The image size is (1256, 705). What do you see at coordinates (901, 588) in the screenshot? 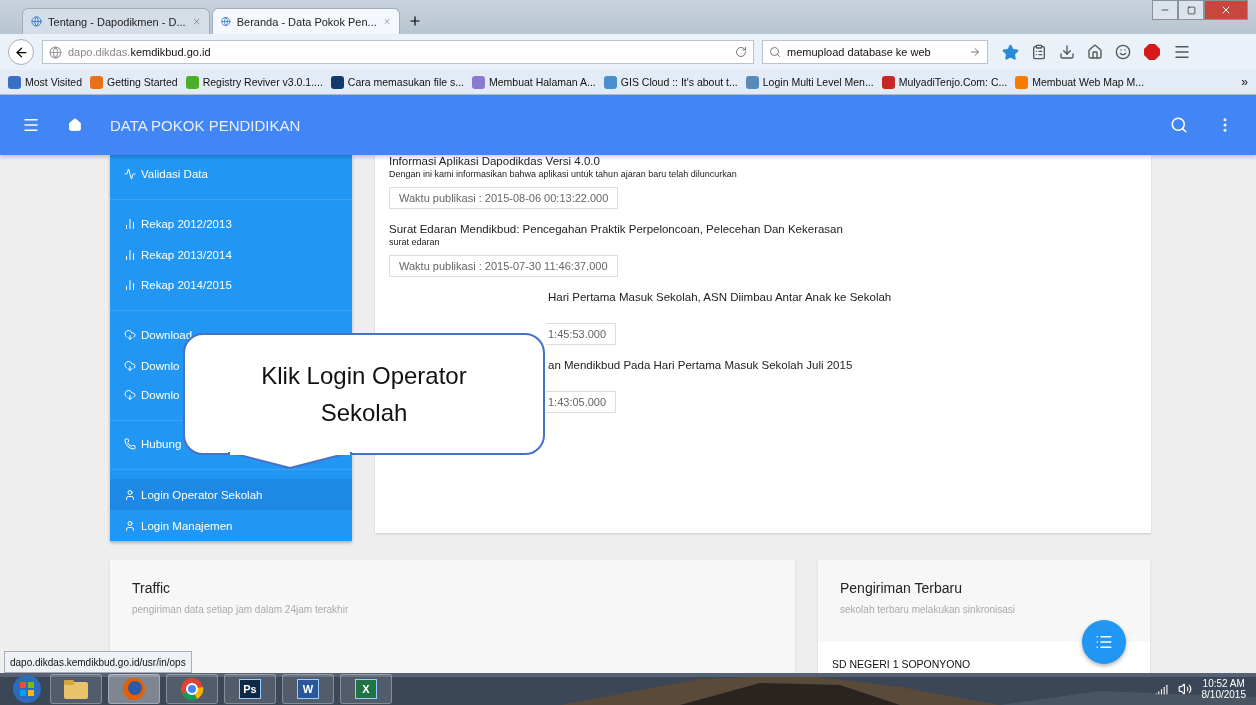
I see `card-title: Pengiriman Terbaru` at bounding box center [901, 588].